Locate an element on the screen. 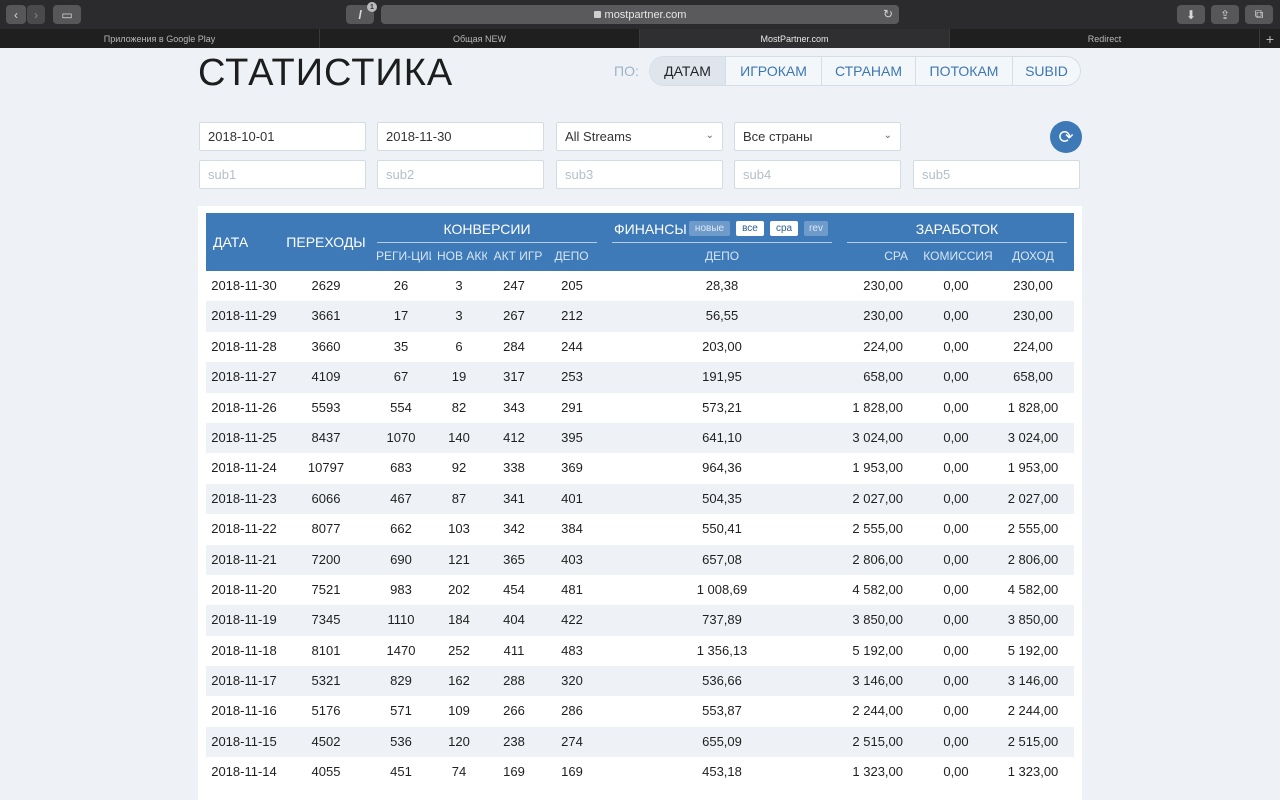 Image resolution: width=1280 pixels, height=800 pixels. chevron-left-icon: ‹ is located at coordinates (16, 14).